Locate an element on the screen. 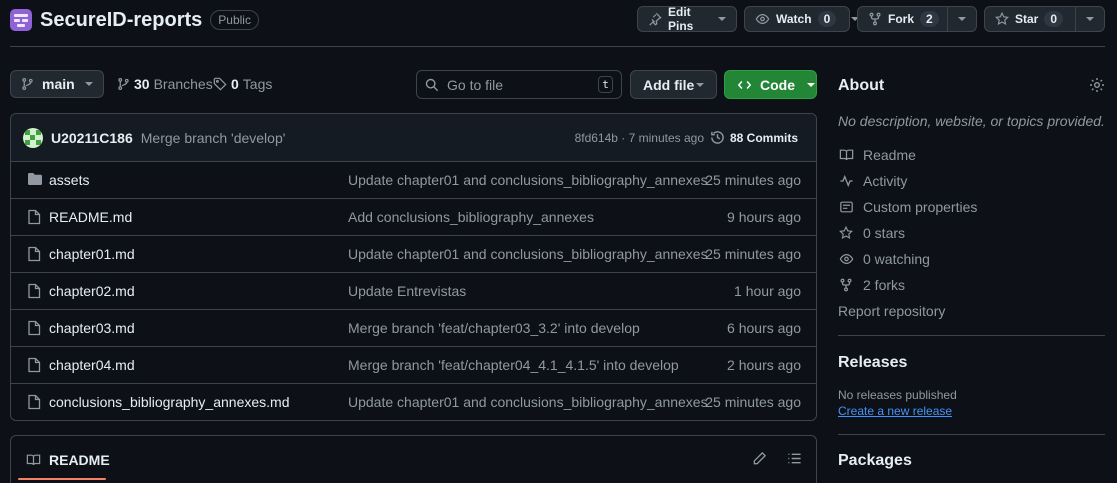  about-title: About is located at coordinates (861, 85).